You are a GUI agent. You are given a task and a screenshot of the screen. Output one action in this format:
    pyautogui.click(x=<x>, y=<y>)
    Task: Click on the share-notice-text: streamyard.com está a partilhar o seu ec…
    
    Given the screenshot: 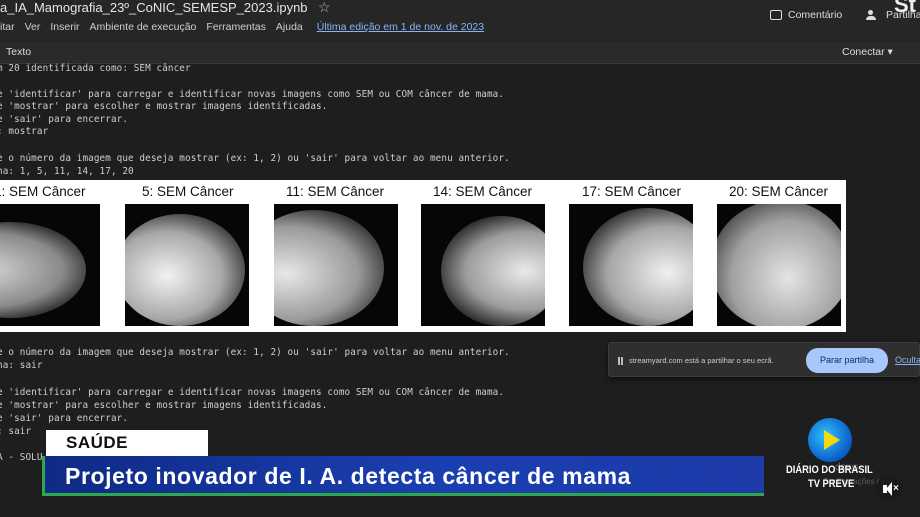 What is the action you would take?
    pyautogui.click(x=701, y=360)
    